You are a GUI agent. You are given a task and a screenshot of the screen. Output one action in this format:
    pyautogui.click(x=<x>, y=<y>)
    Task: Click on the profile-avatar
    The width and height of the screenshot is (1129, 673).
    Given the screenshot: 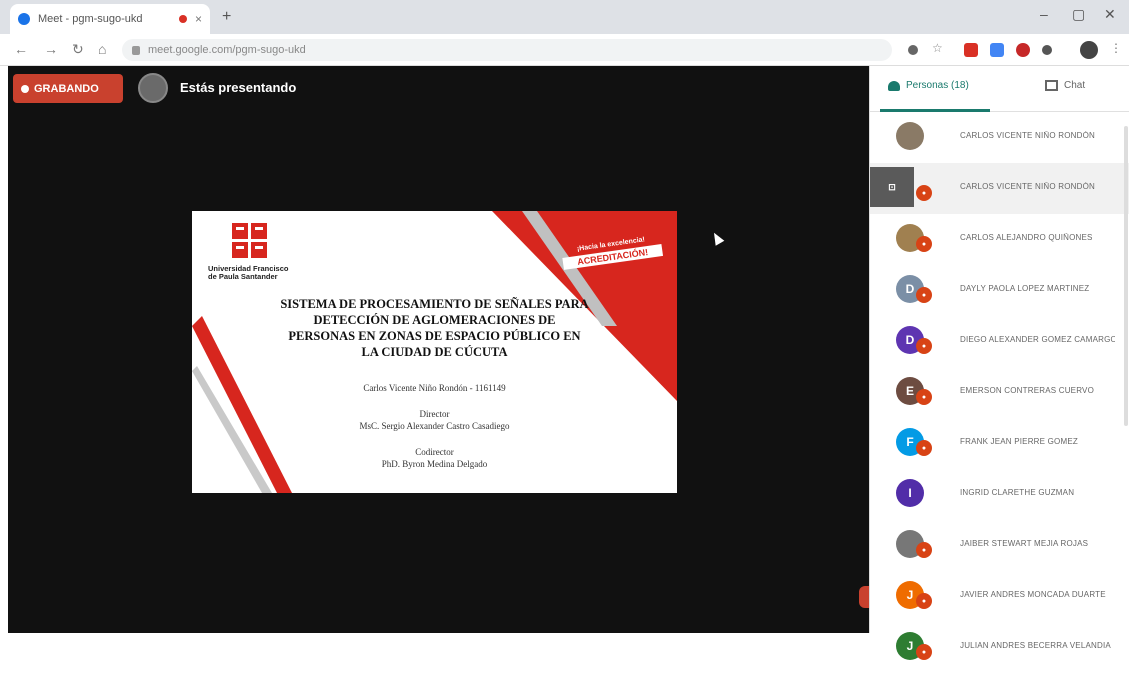 What is the action you would take?
    pyautogui.click(x=1089, y=50)
    